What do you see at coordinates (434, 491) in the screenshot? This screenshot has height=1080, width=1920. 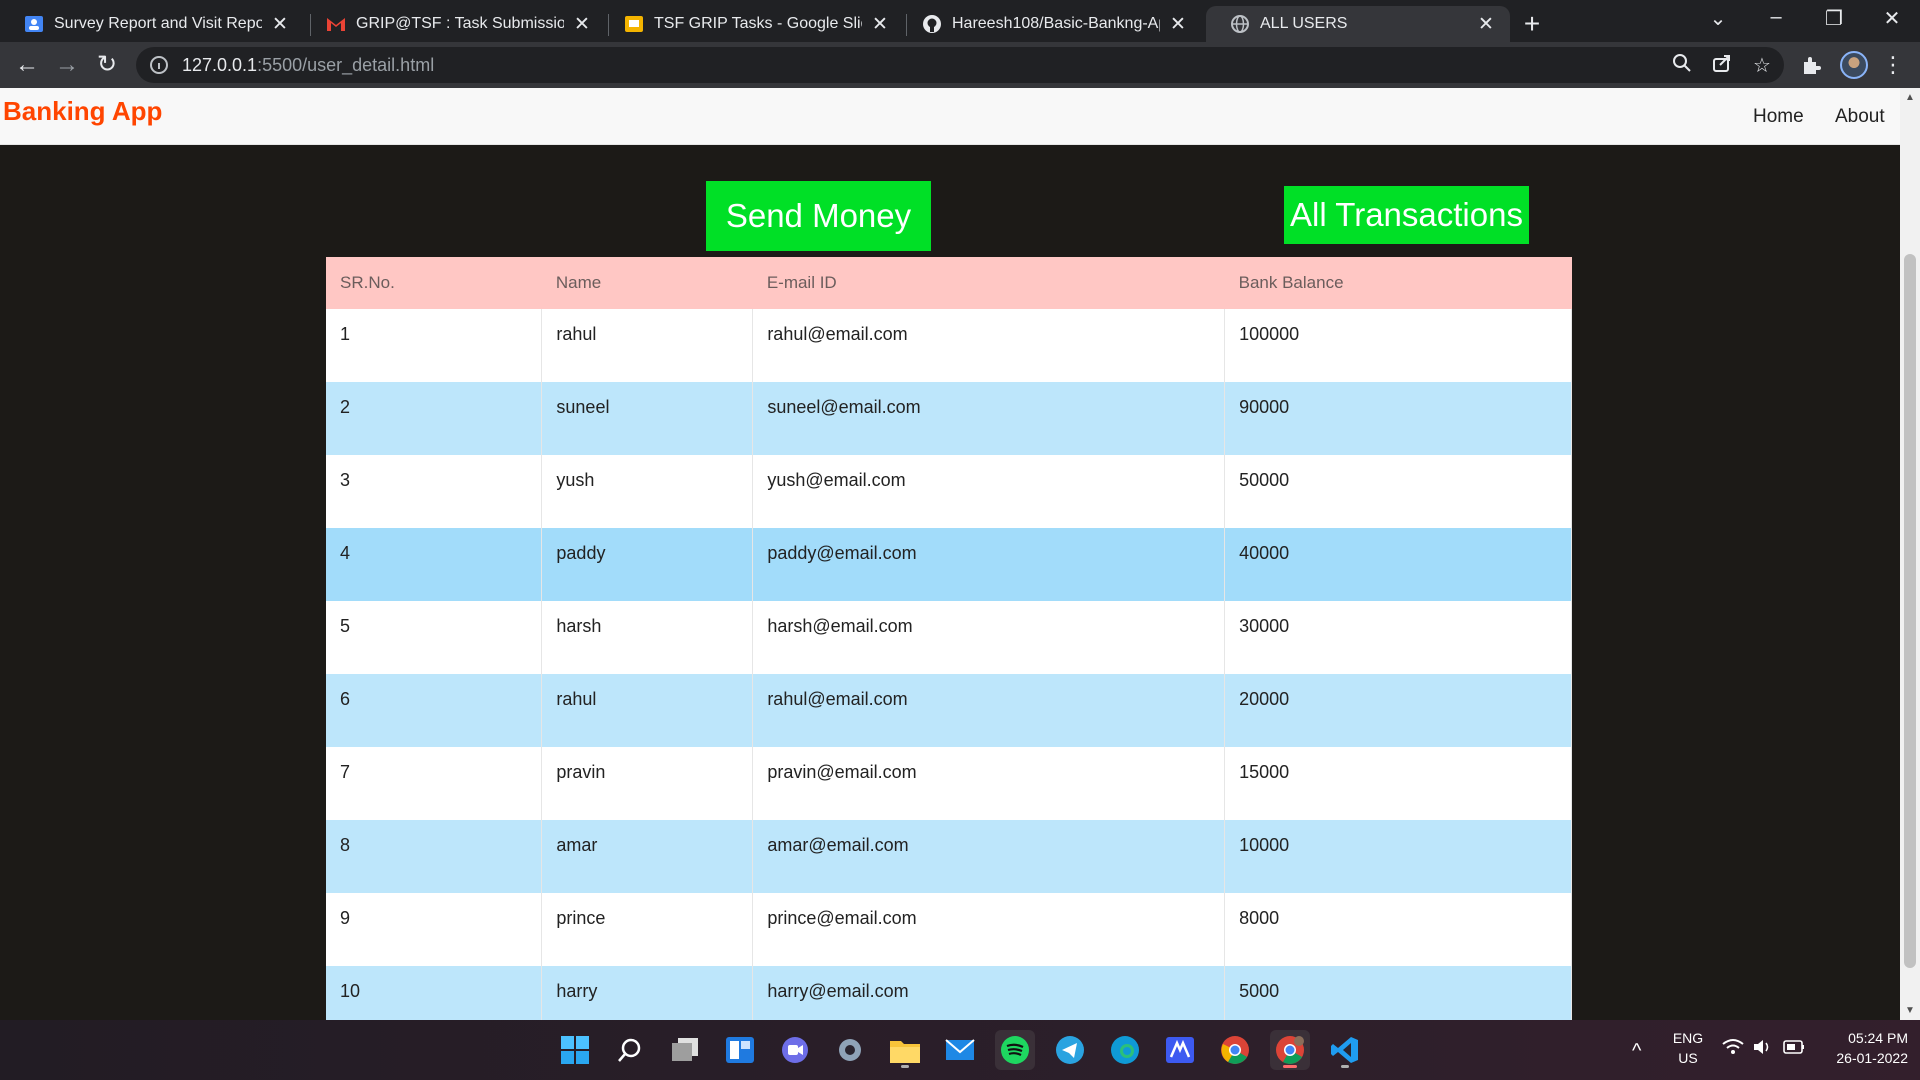 I see `cell-sr-no: 3` at bounding box center [434, 491].